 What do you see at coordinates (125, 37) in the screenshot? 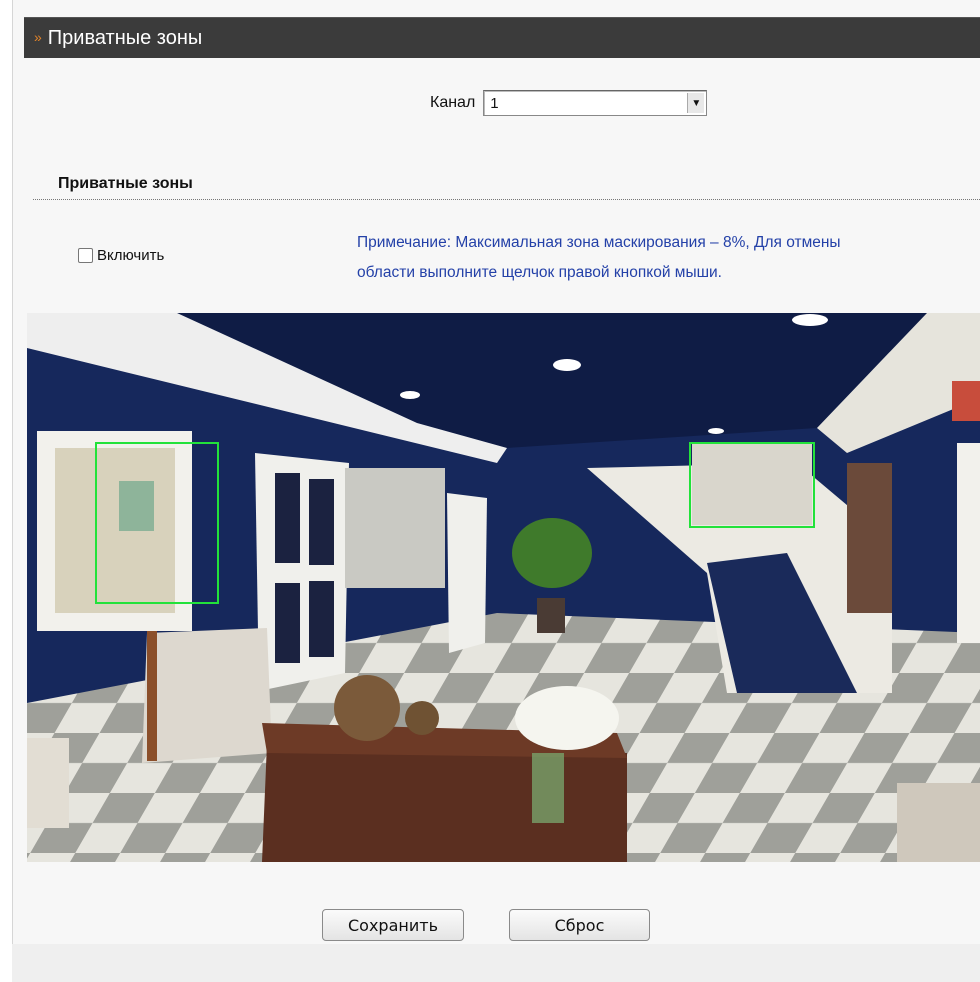
I see `page-title: Приватные зоны` at bounding box center [125, 37].